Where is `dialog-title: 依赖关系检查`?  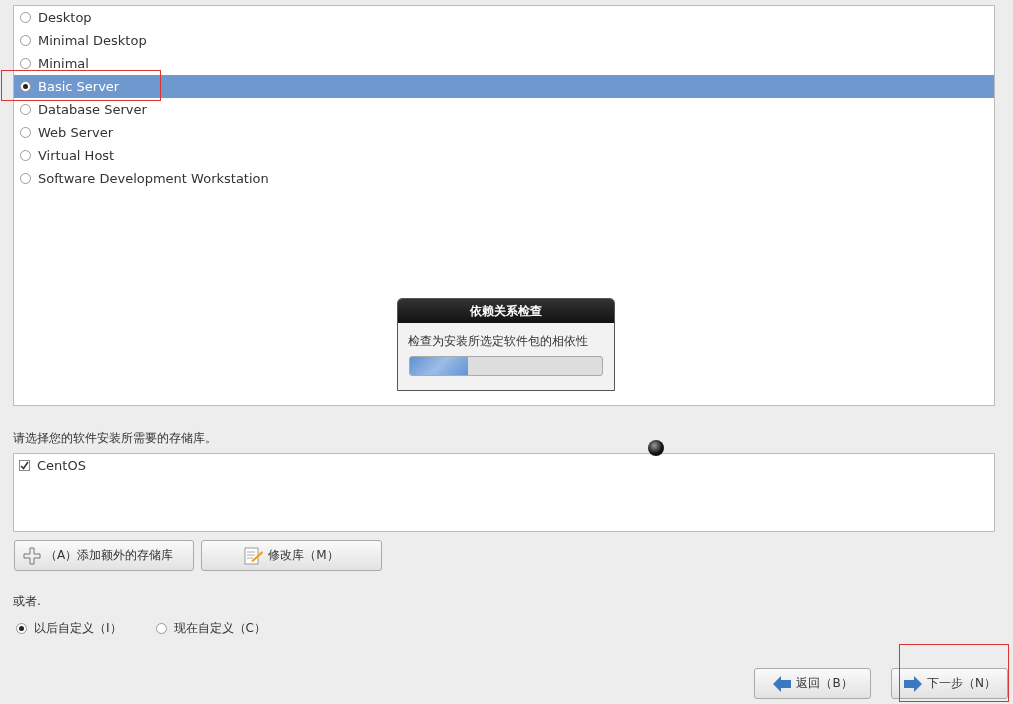 dialog-title: 依赖关系检查 is located at coordinates (506, 311).